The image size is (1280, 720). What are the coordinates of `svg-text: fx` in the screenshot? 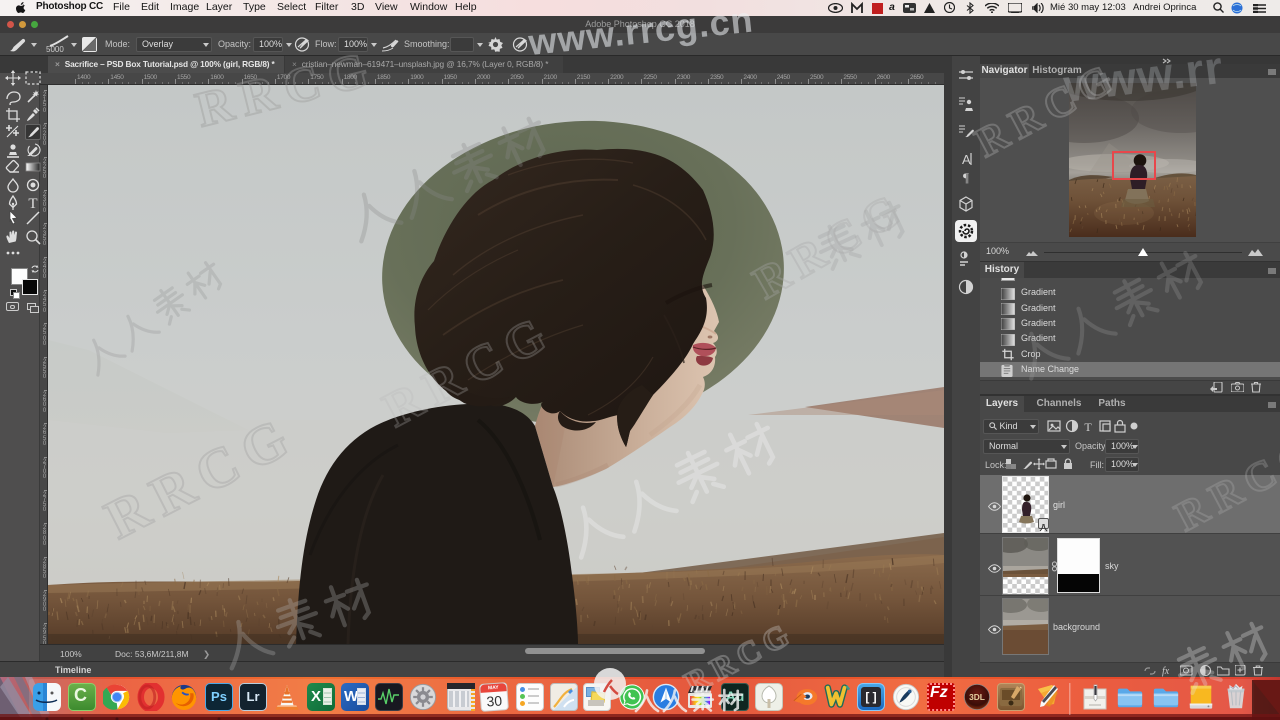 It's located at (1166, 671).